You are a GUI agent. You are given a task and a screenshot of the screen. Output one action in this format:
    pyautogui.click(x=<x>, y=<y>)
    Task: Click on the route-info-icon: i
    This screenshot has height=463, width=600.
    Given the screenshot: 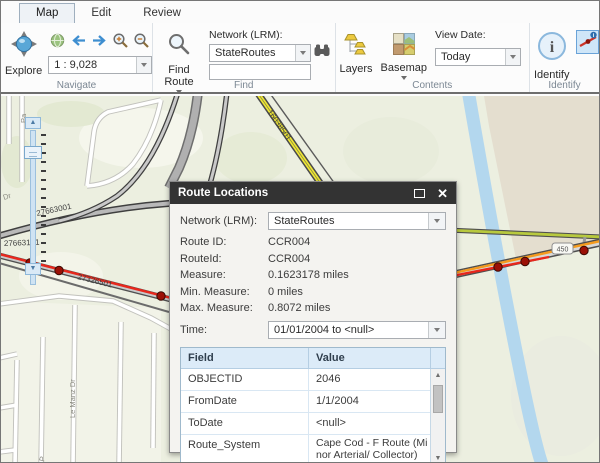 What is the action you would take?
    pyautogui.click(x=588, y=42)
    